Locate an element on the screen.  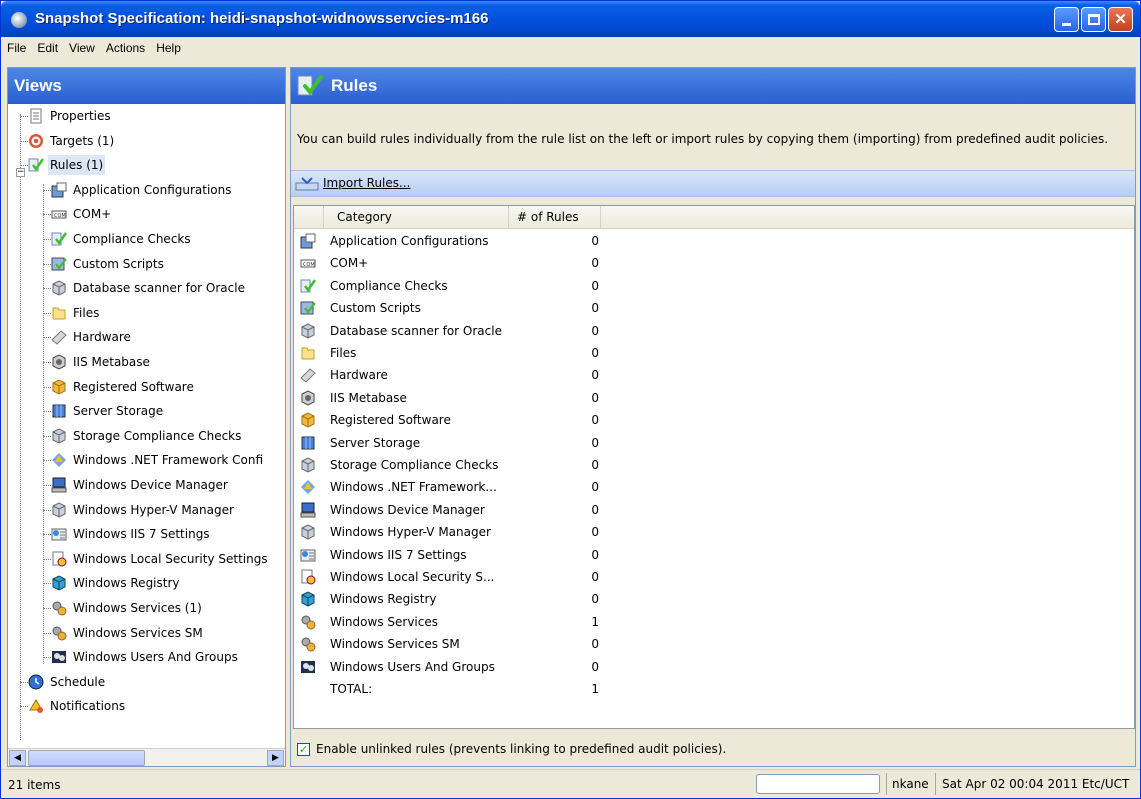
table-row: Windows Local Security S... 0 is located at coordinates (714, 577).